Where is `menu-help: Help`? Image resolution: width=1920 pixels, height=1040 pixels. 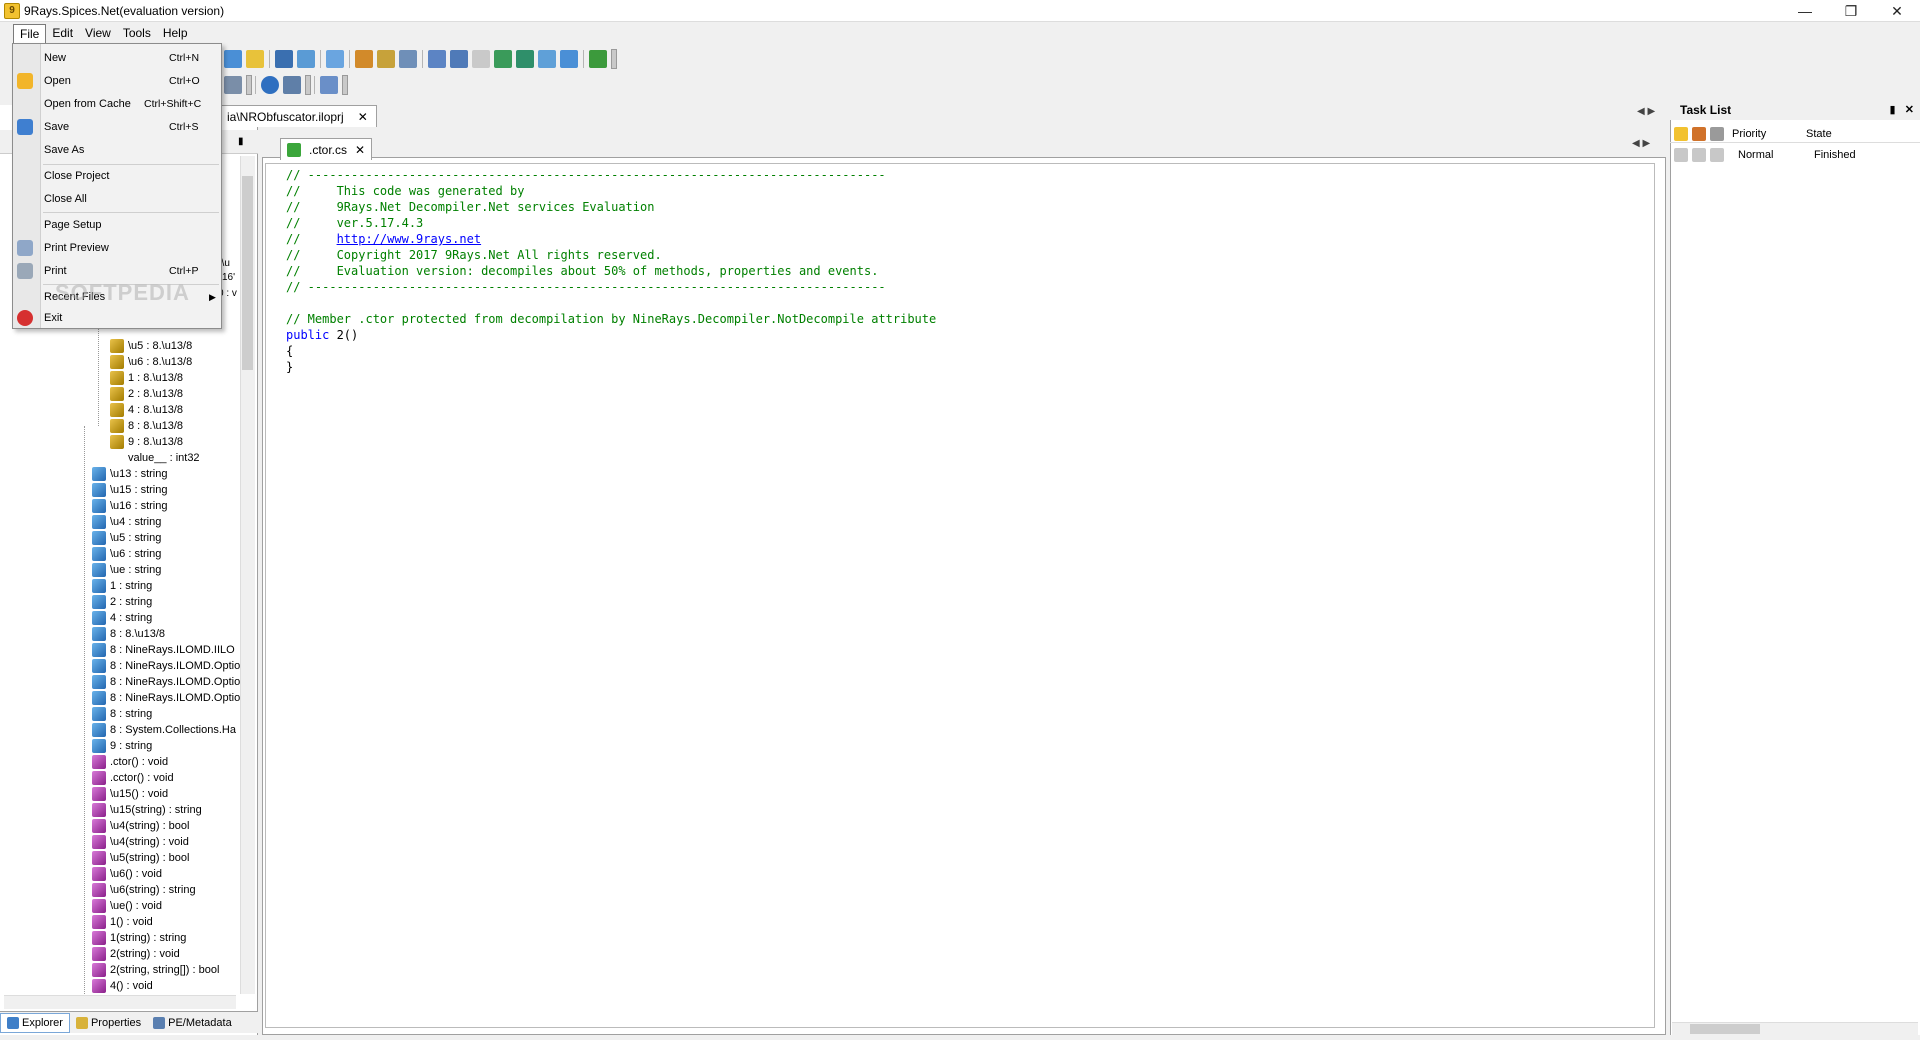
menu-help: Help is located at coordinates (175, 33).